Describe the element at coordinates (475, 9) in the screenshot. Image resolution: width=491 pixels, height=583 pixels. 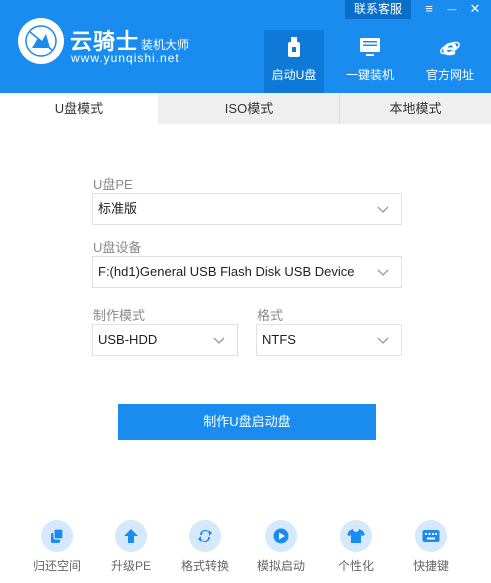
I see `close-icon: ✕` at that location.